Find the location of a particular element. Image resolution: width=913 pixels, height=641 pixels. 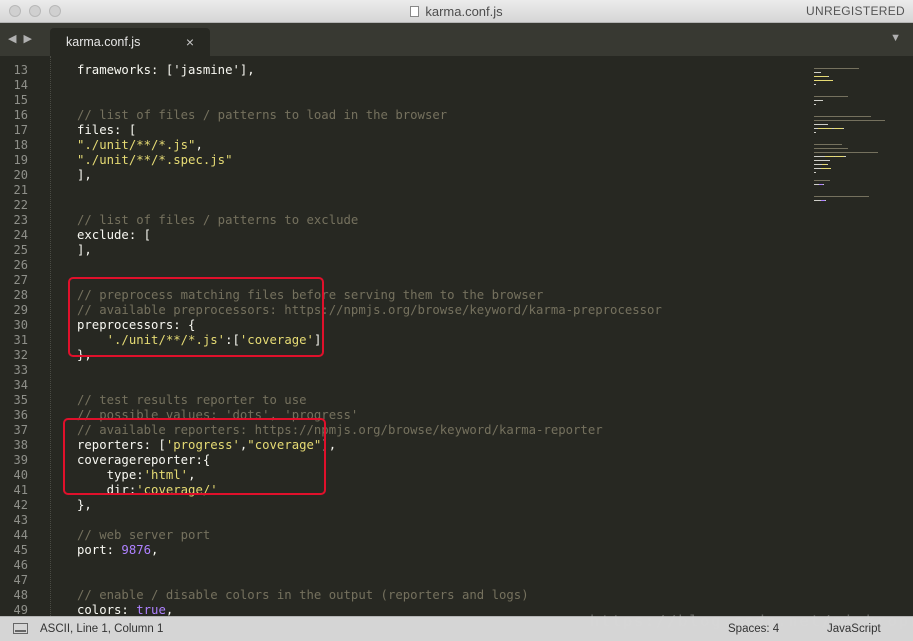

line-number: 39 is located at coordinates (20, 460).